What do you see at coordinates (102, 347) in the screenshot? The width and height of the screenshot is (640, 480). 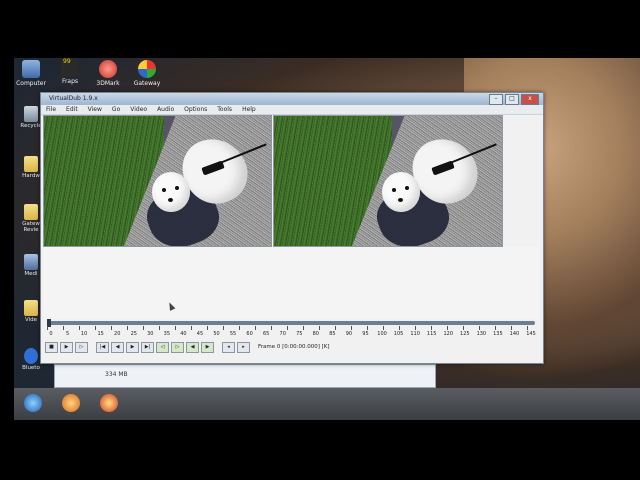 I see `go-start-button: |◀` at bounding box center [102, 347].